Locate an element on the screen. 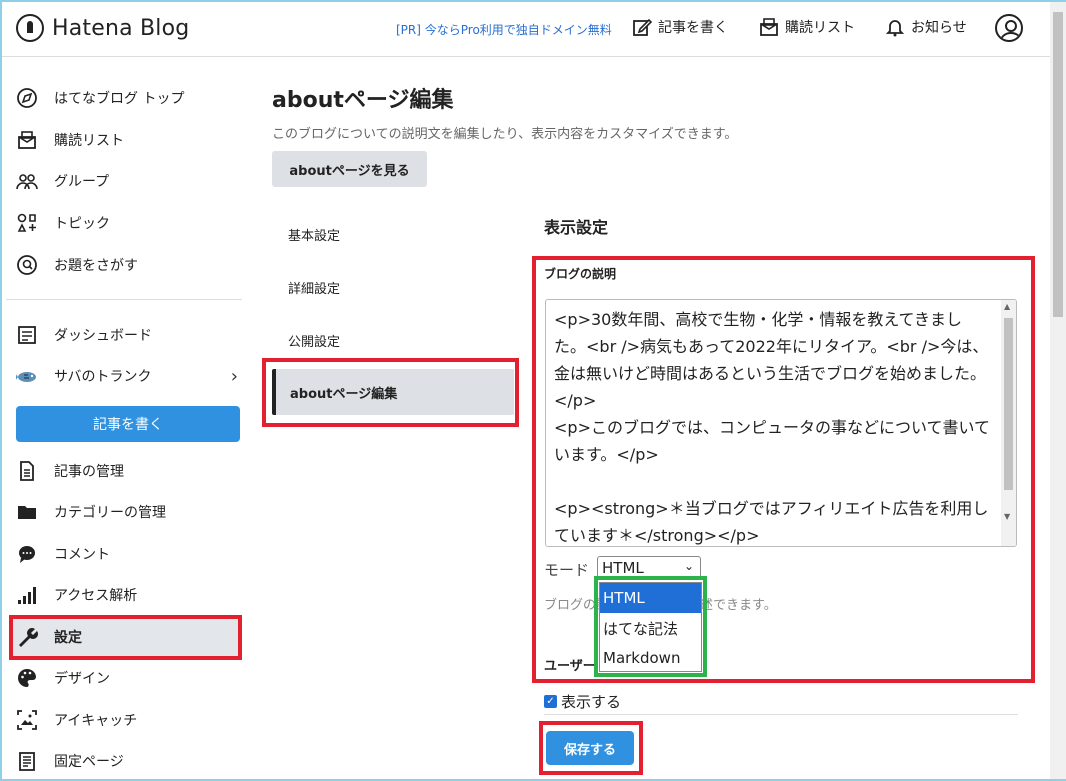  header-notifications-button: お知らせ is located at coordinates (926, 27).